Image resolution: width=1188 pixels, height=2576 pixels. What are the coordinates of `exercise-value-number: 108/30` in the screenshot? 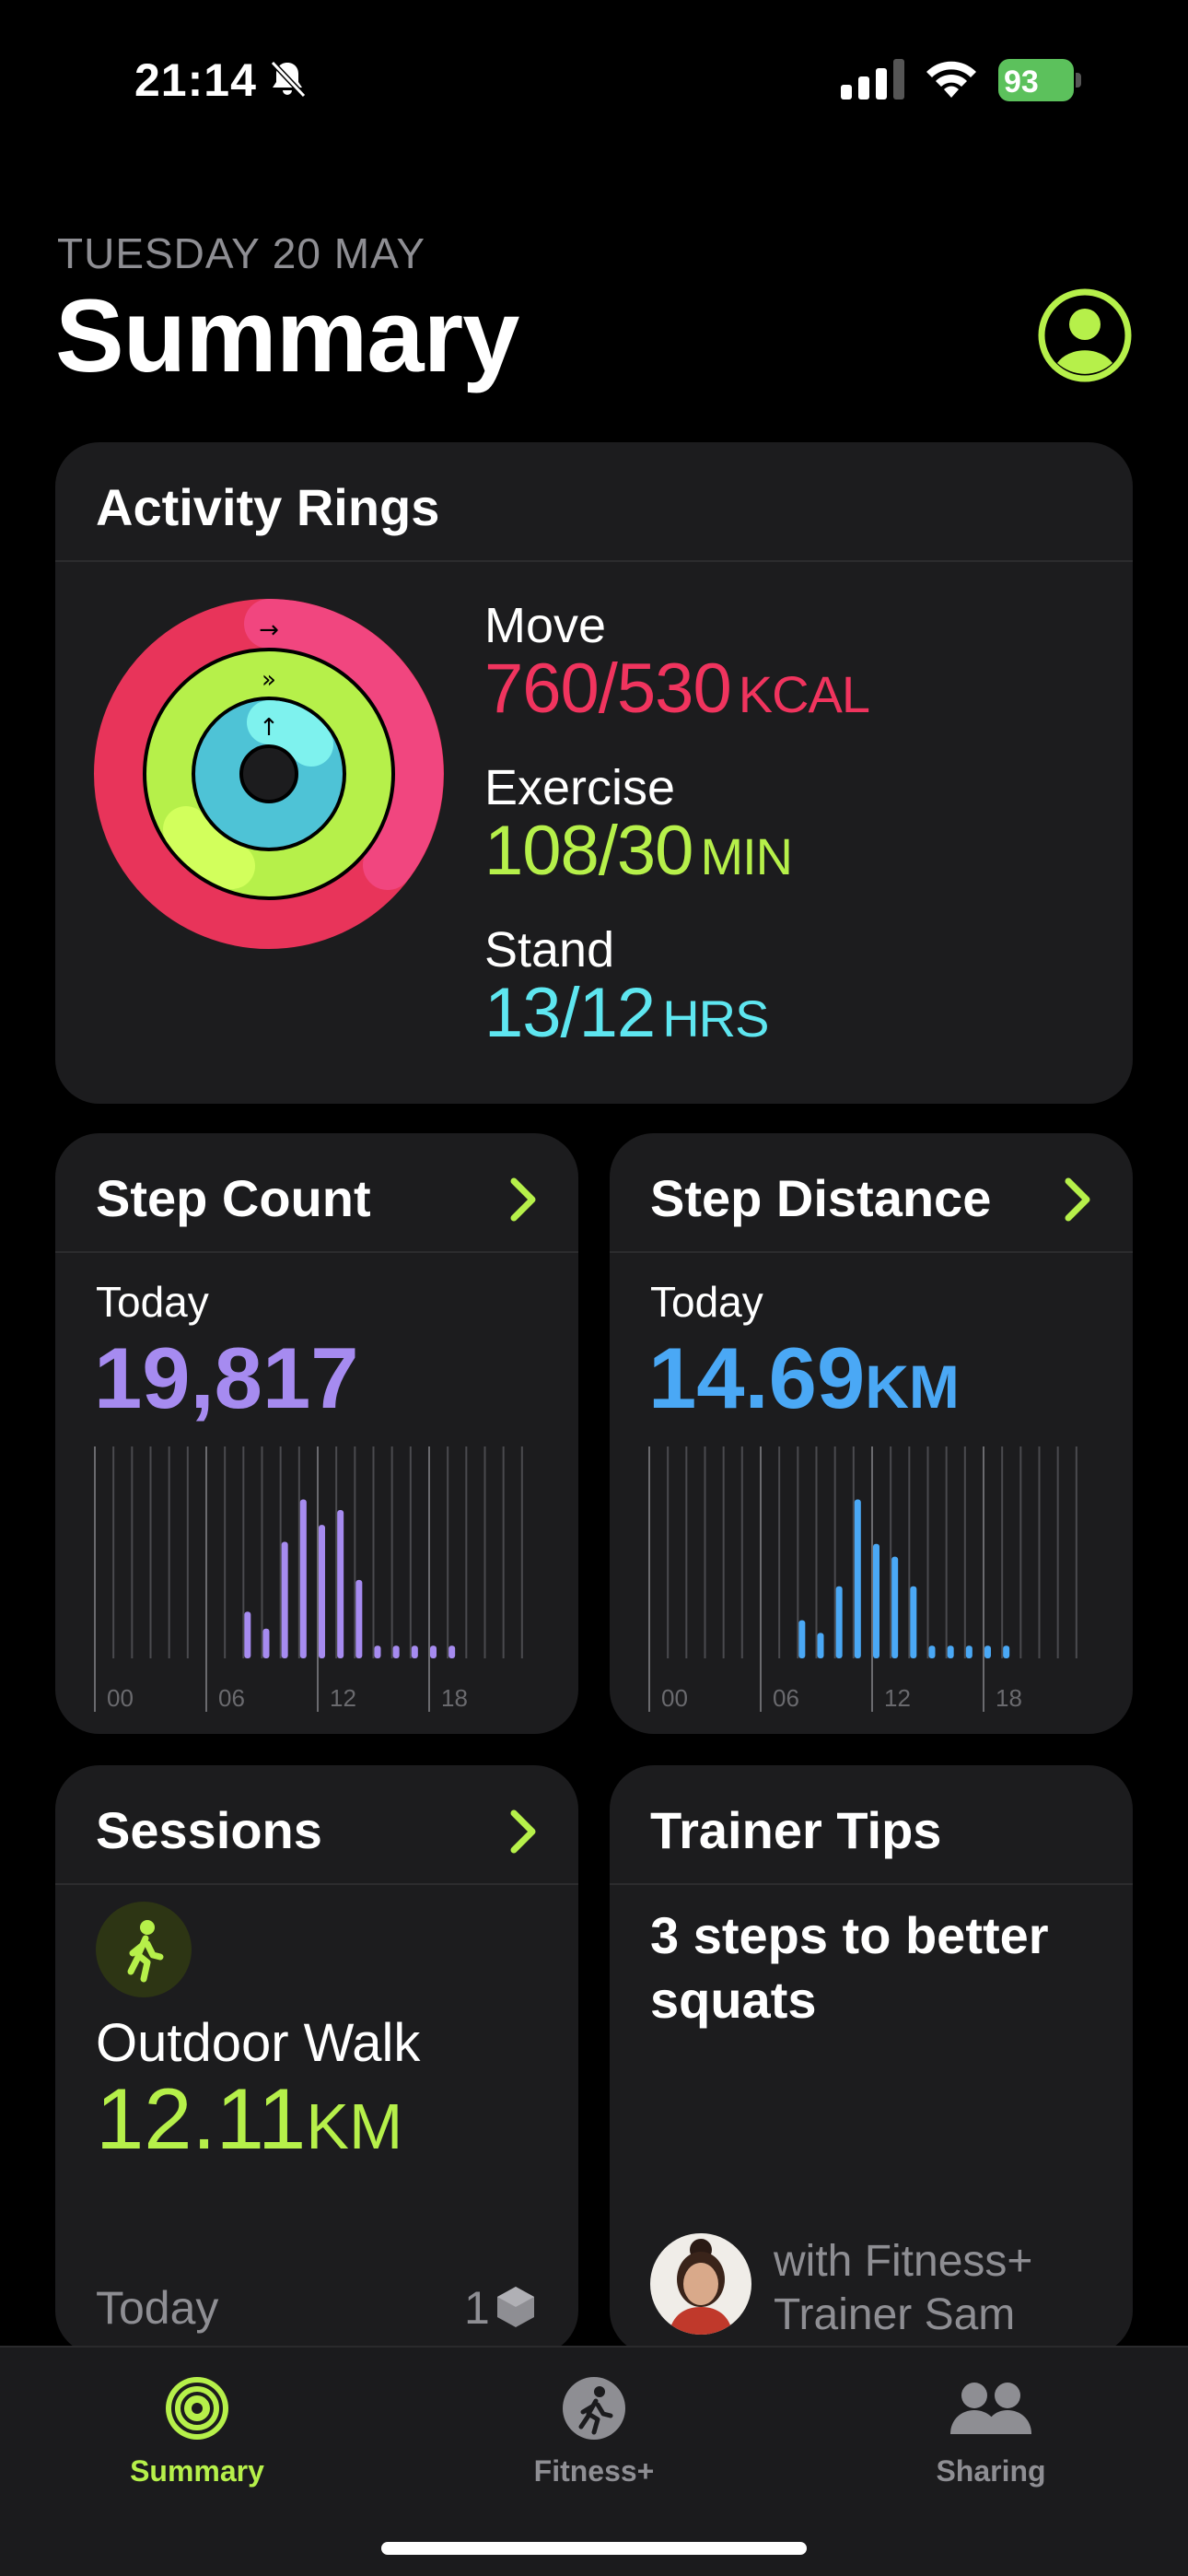 It's located at (588, 851).